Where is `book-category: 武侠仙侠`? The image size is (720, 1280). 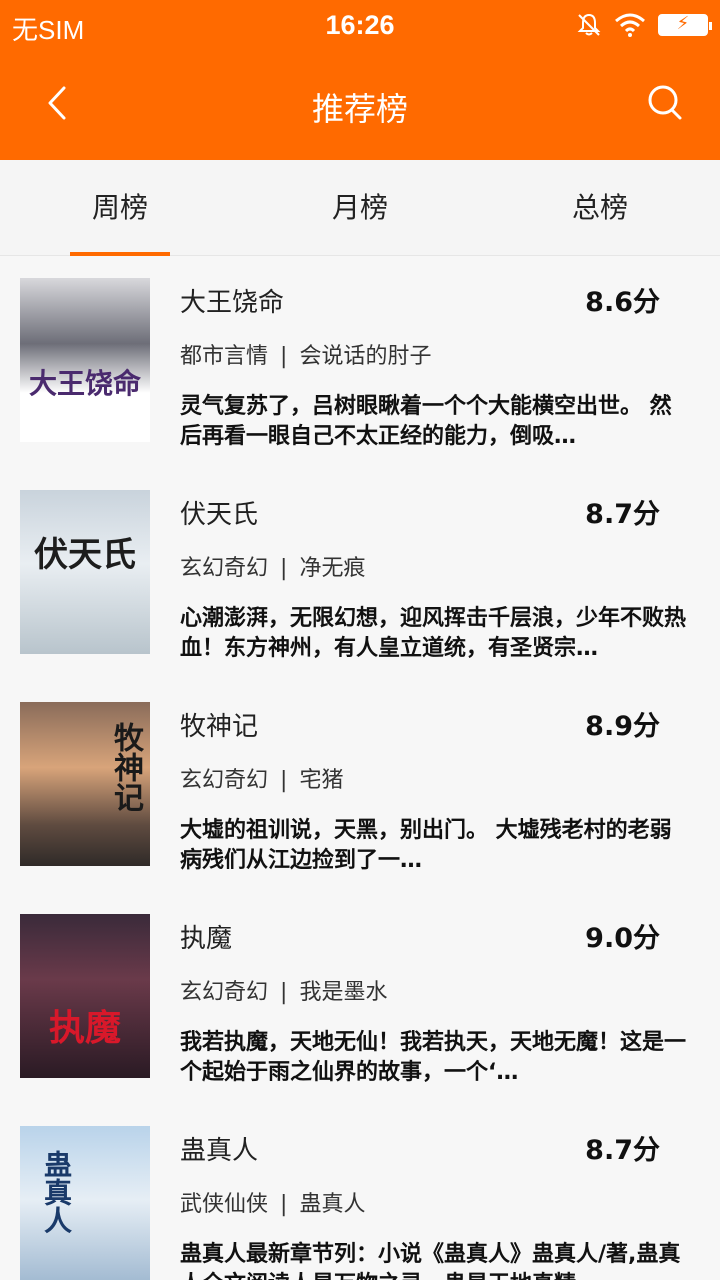
book-category: 武侠仙侠 is located at coordinates (224, 1204).